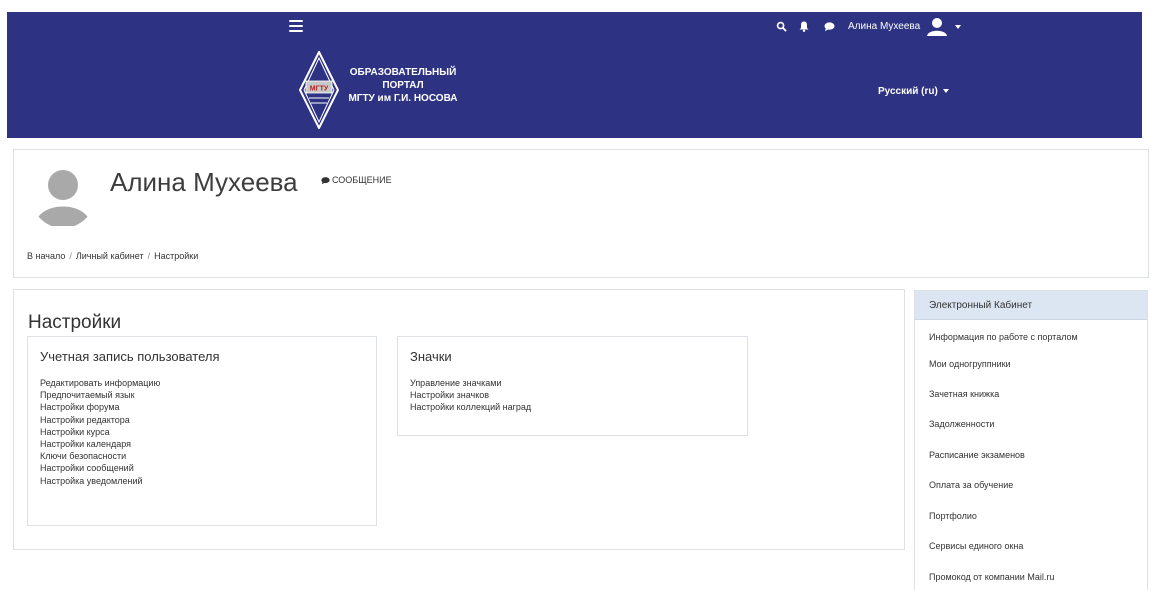 The width and height of the screenshot is (1151, 590). What do you see at coordinates (100, 444) in the screenshot?
I see `link-calendar-settings: Настройки календаря` at bounding box center [100, 444].